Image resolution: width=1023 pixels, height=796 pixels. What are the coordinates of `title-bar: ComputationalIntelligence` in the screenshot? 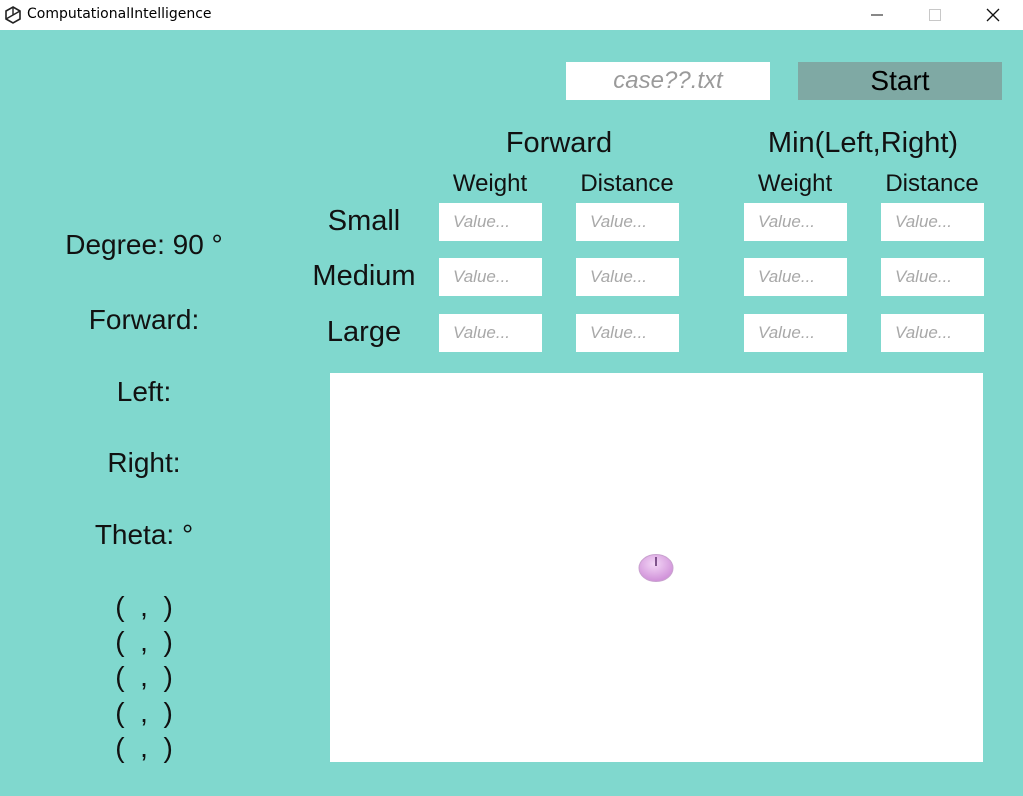 It's located at (511, 15).